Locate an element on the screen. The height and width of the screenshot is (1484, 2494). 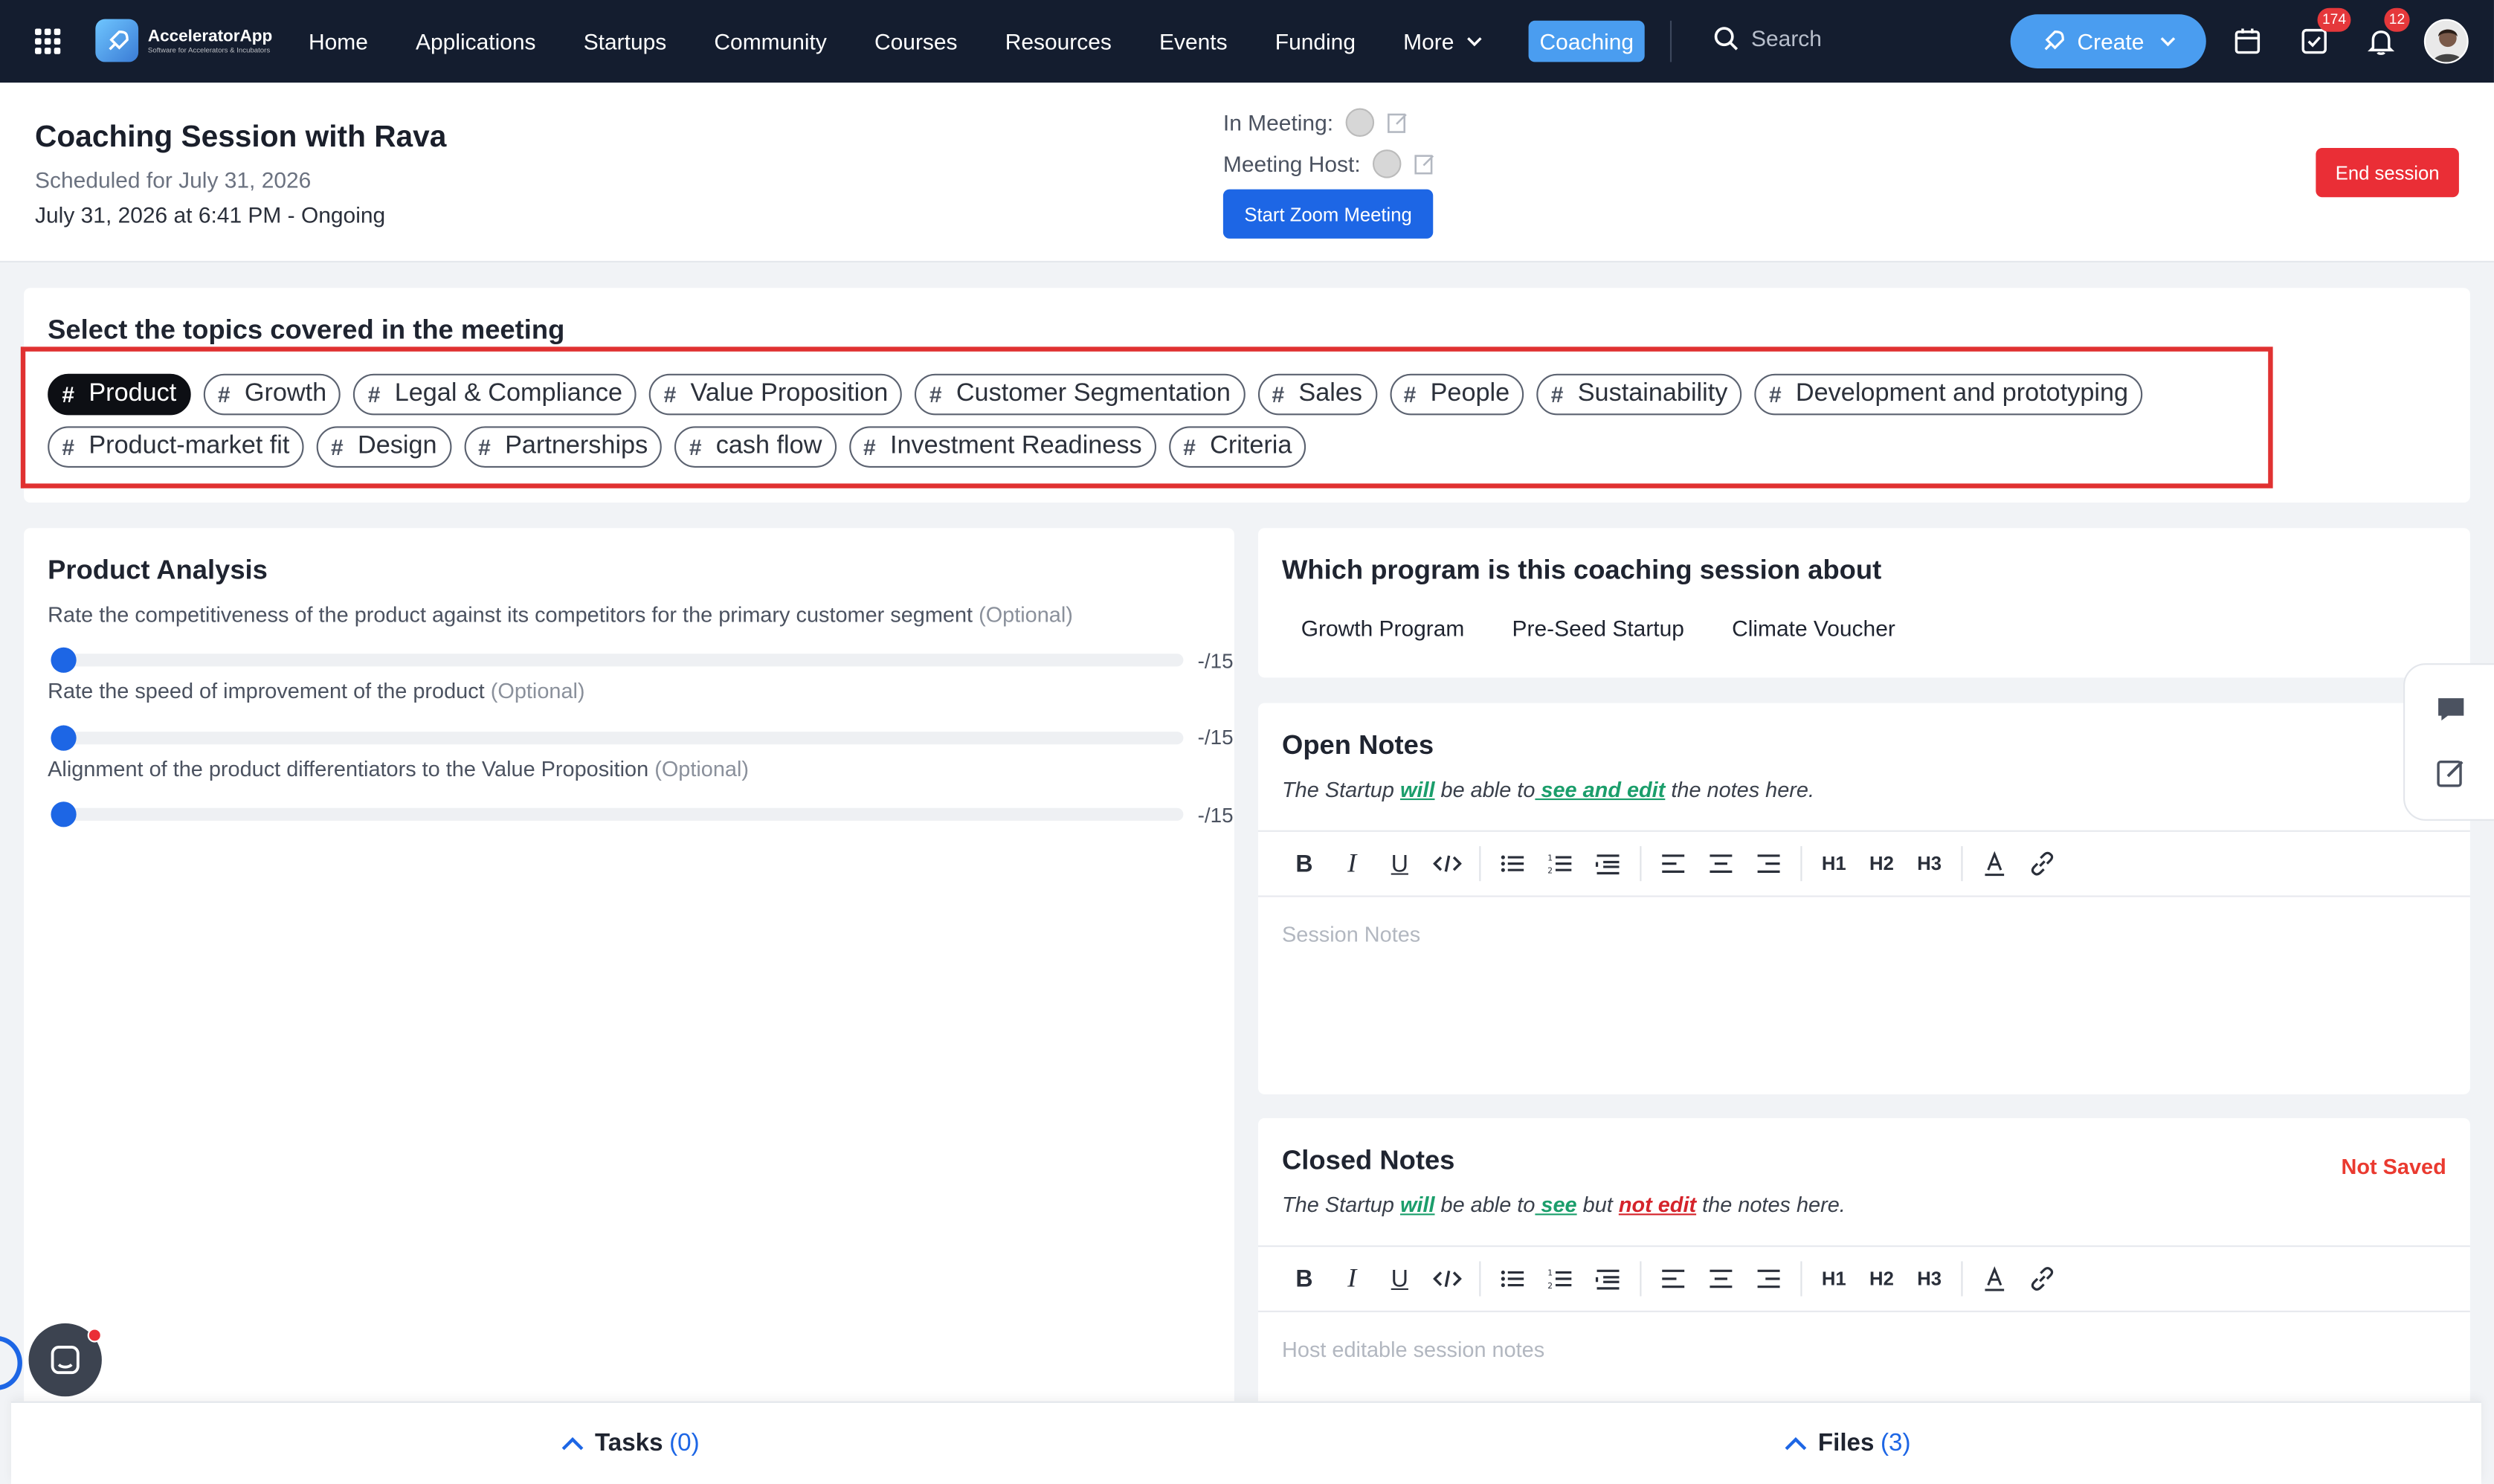
topic-chip-legal: # Legal & Compliance is located at coordinates (495, 394).